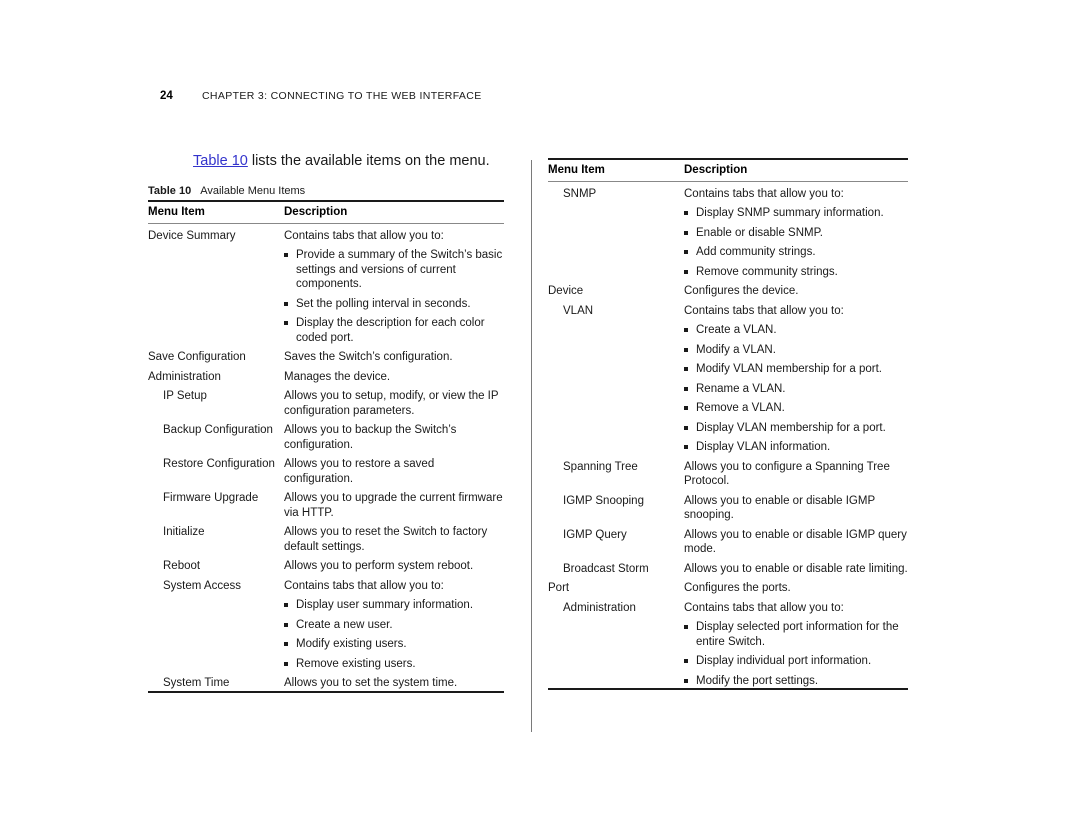 The height and width of the screenshot is (834, 1080). I want to click on table-row: Port Configures the ports., so click(728, 585).